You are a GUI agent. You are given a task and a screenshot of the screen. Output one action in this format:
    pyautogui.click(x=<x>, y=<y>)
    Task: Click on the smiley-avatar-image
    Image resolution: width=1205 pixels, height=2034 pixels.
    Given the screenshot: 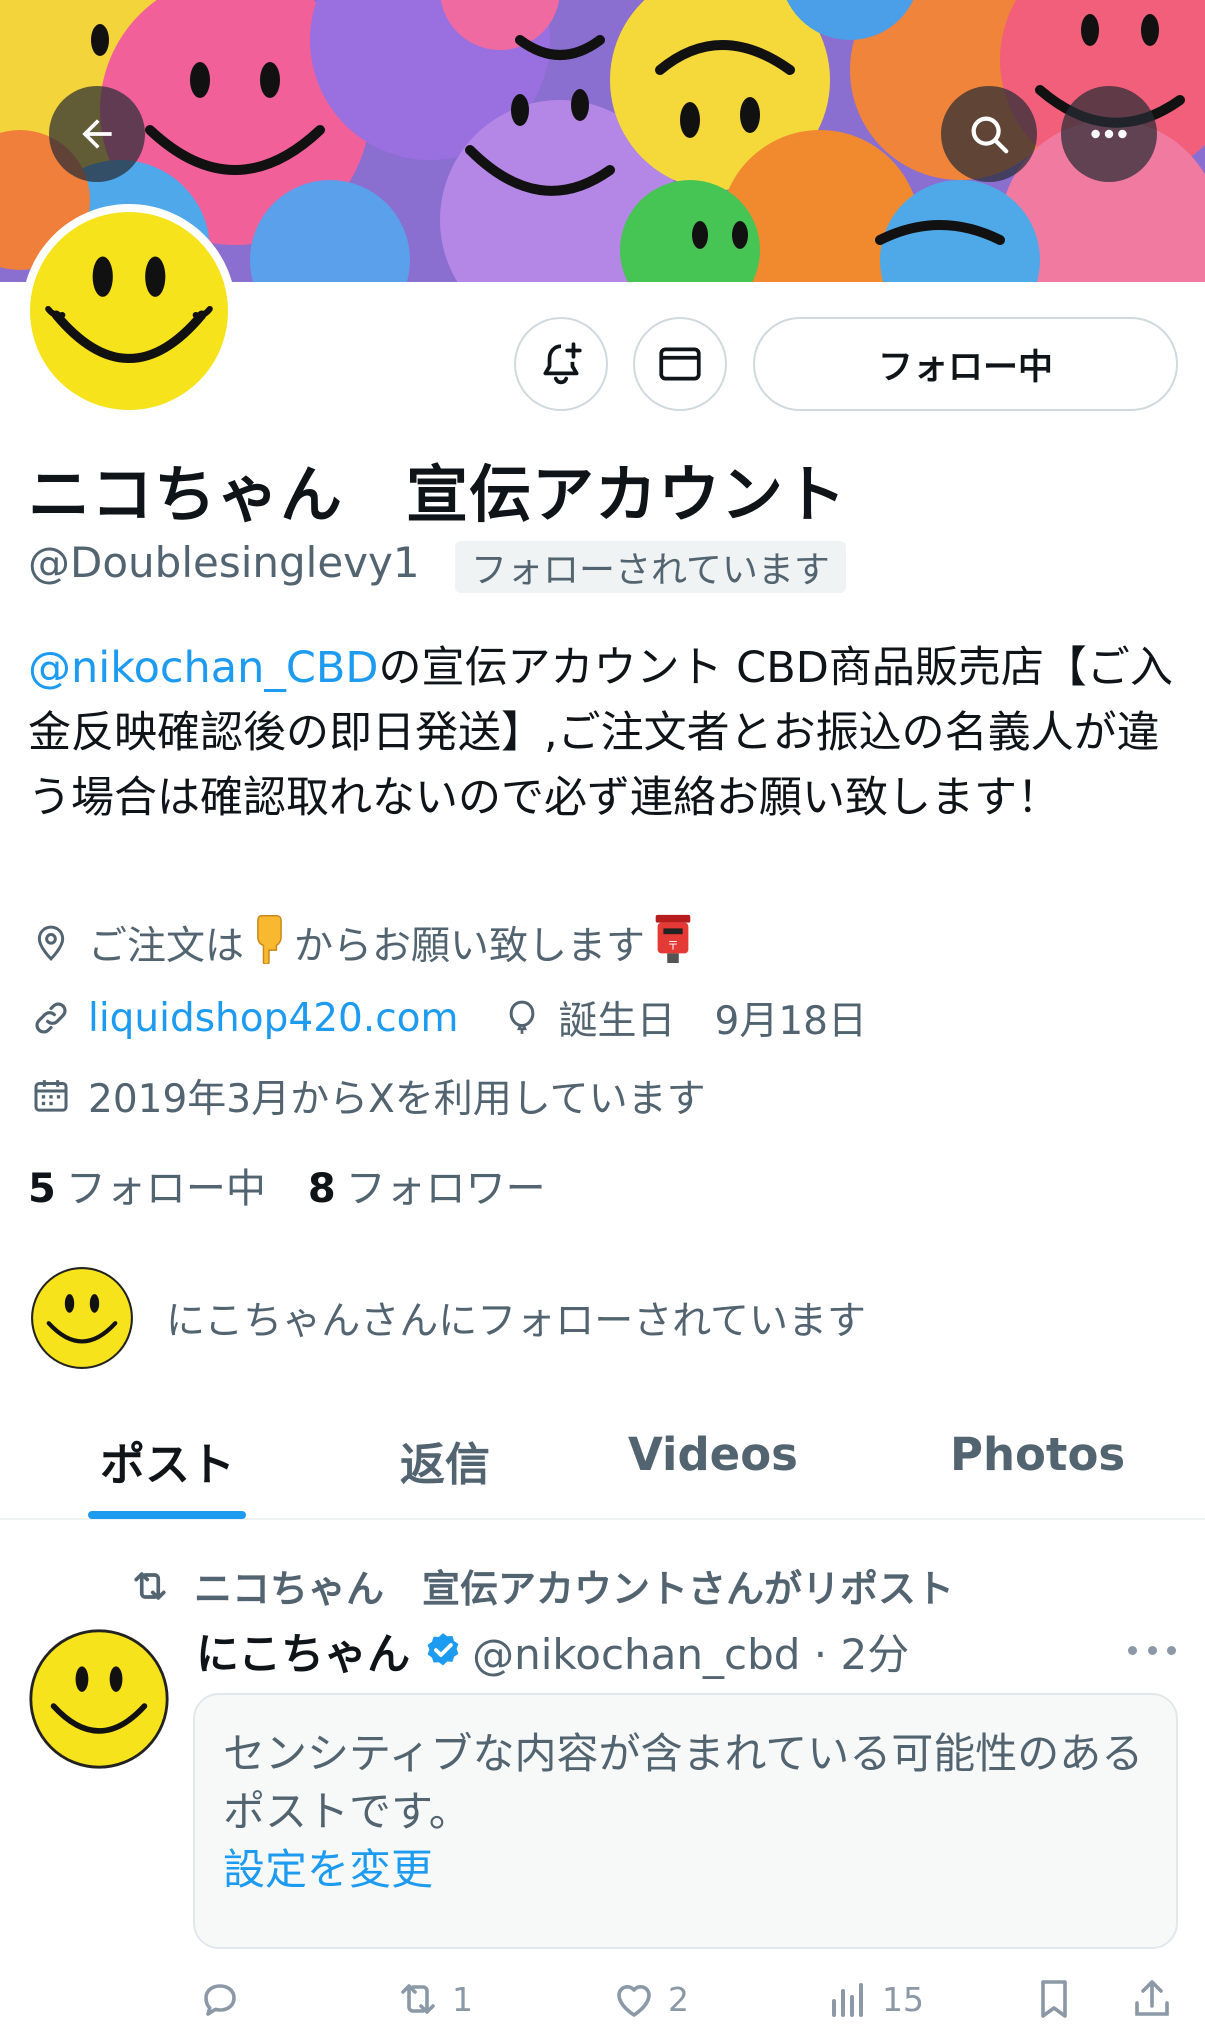 What is the action you would take?
    pyautogui.click(x=129, y=311)
    